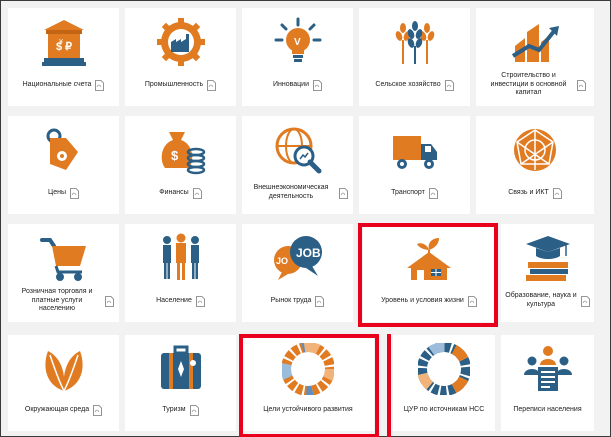 This screenshot has width=611, height=437. What do you see at coordinates (429, 258) in the screenshot?
I see `house-sprout-icon` at bounding box center [429, 258].